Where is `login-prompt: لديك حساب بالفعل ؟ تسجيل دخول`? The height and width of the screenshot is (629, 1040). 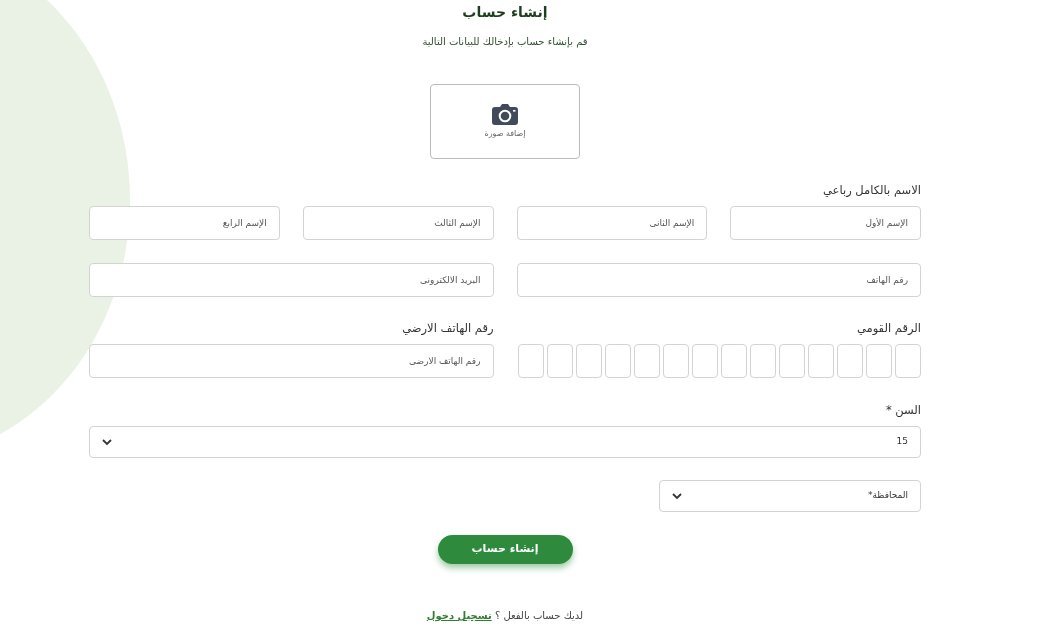 login-prompt: لديك حساب بالفعل ؟ تسجيل دخول is located at coordinates (505, 615).